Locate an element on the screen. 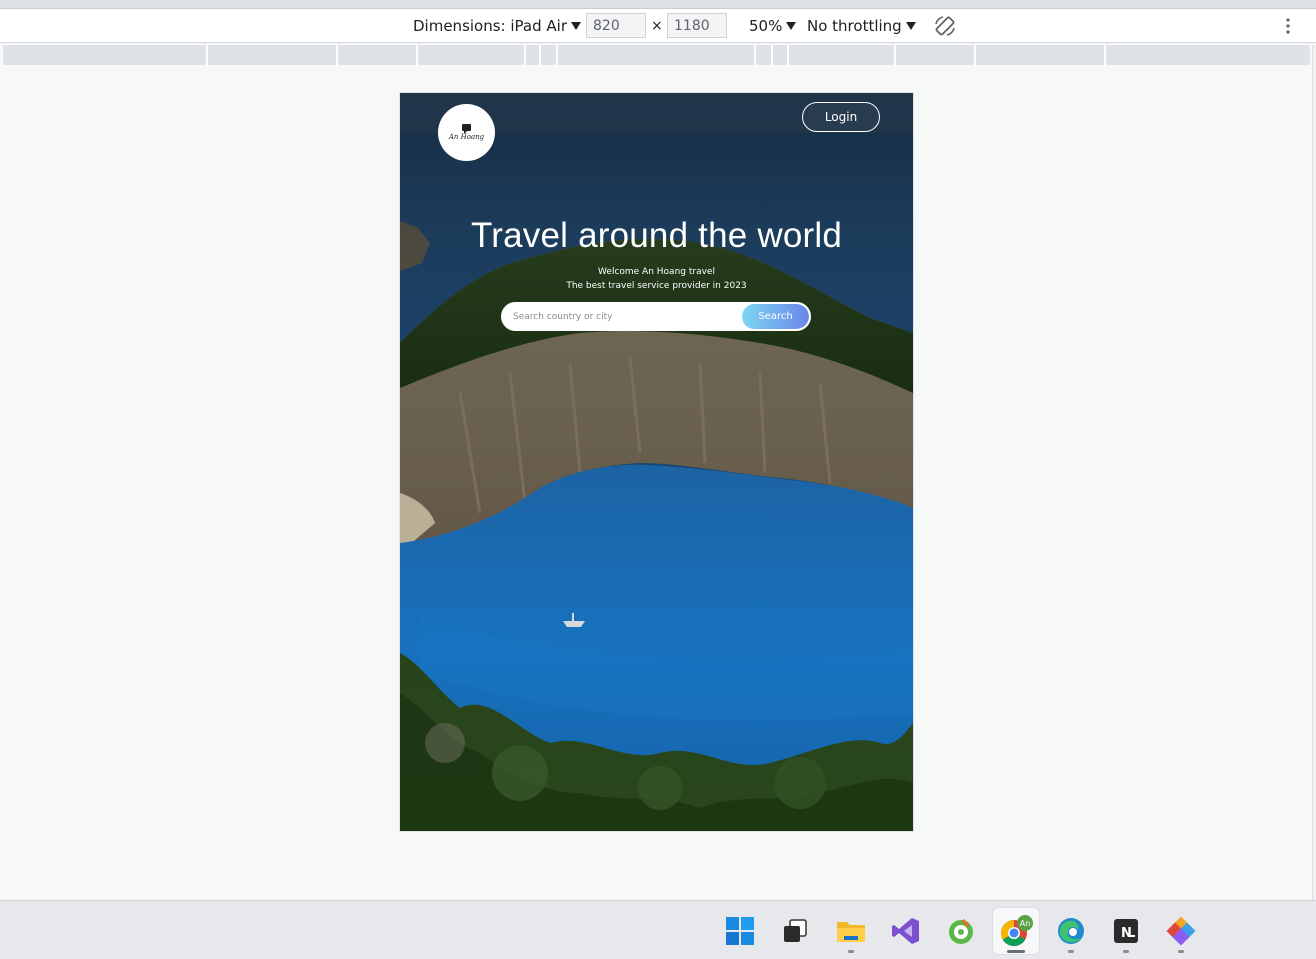 This screenshot has width=1316, height=959. notepad-icon: N is located at coordinates (1126, 931).